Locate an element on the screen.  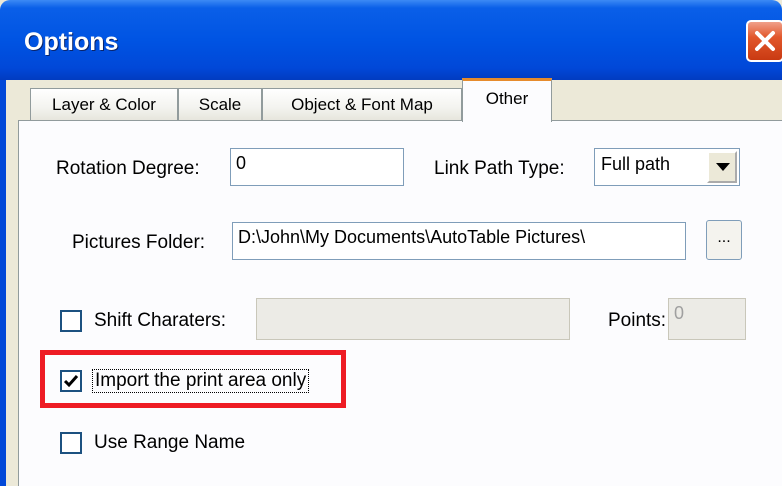
tab-other: Other is located at coordinates (507, 100).